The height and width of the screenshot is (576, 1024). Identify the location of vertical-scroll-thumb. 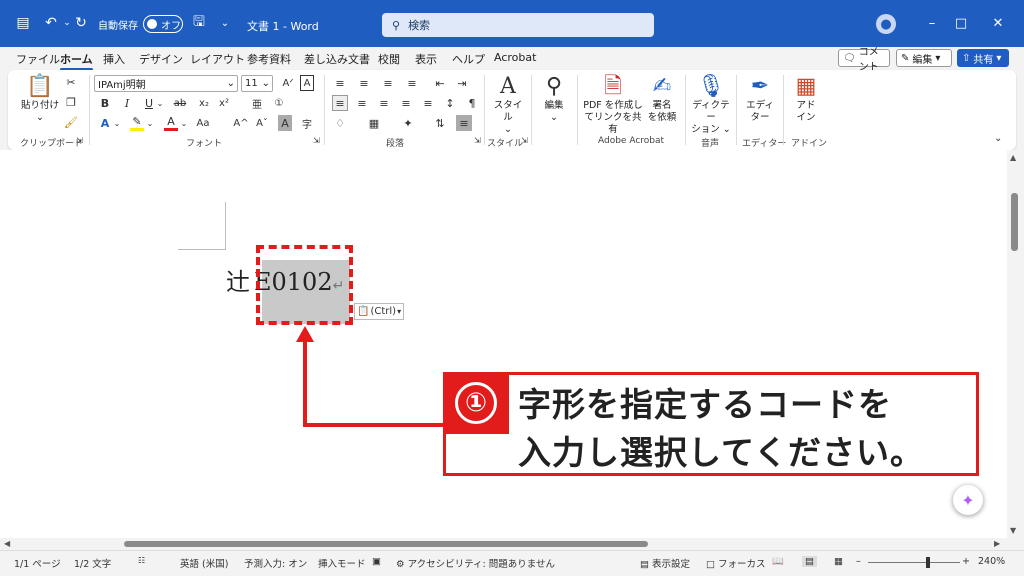
(1014, 222).